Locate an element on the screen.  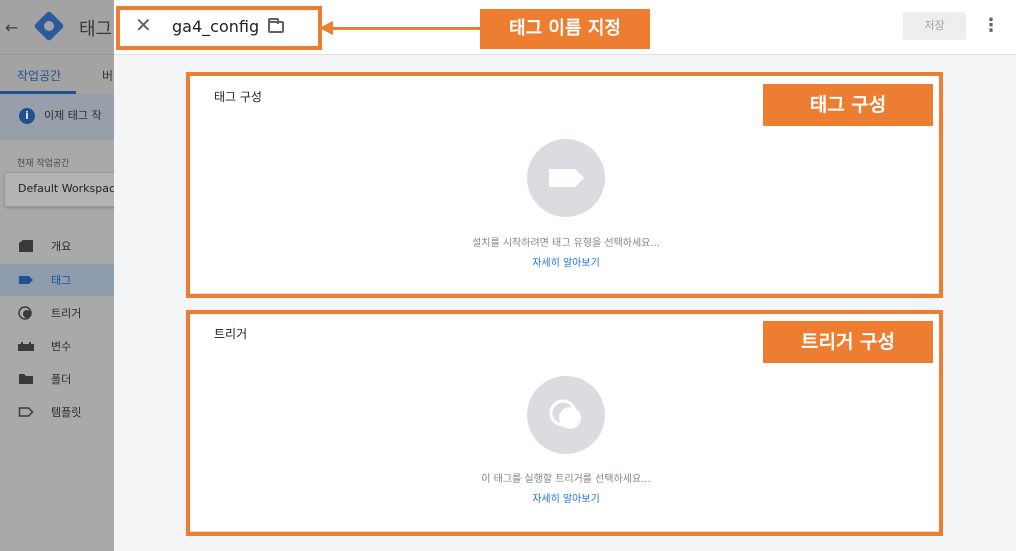
workspace-label: 현재 작업공간 is located at coordinates (43, 164).